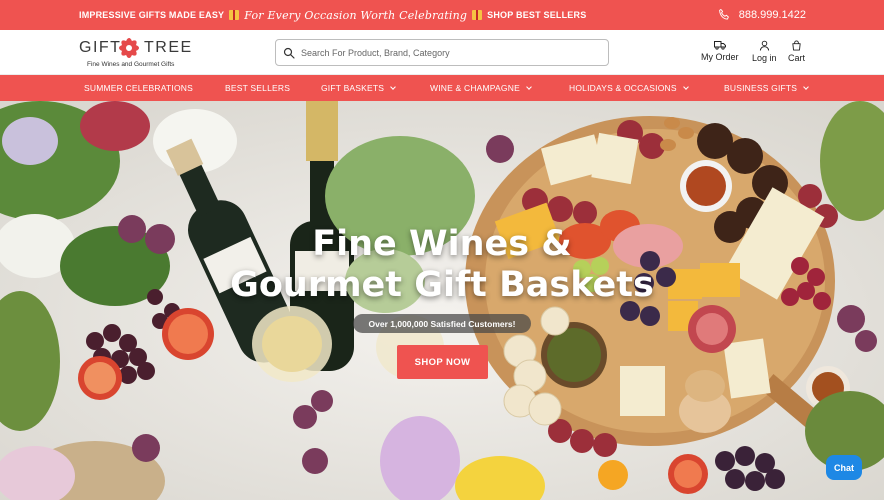  Describe the element at coordinates (844, 467) in the screenshot. I see `chat-button: Chat` at that location.